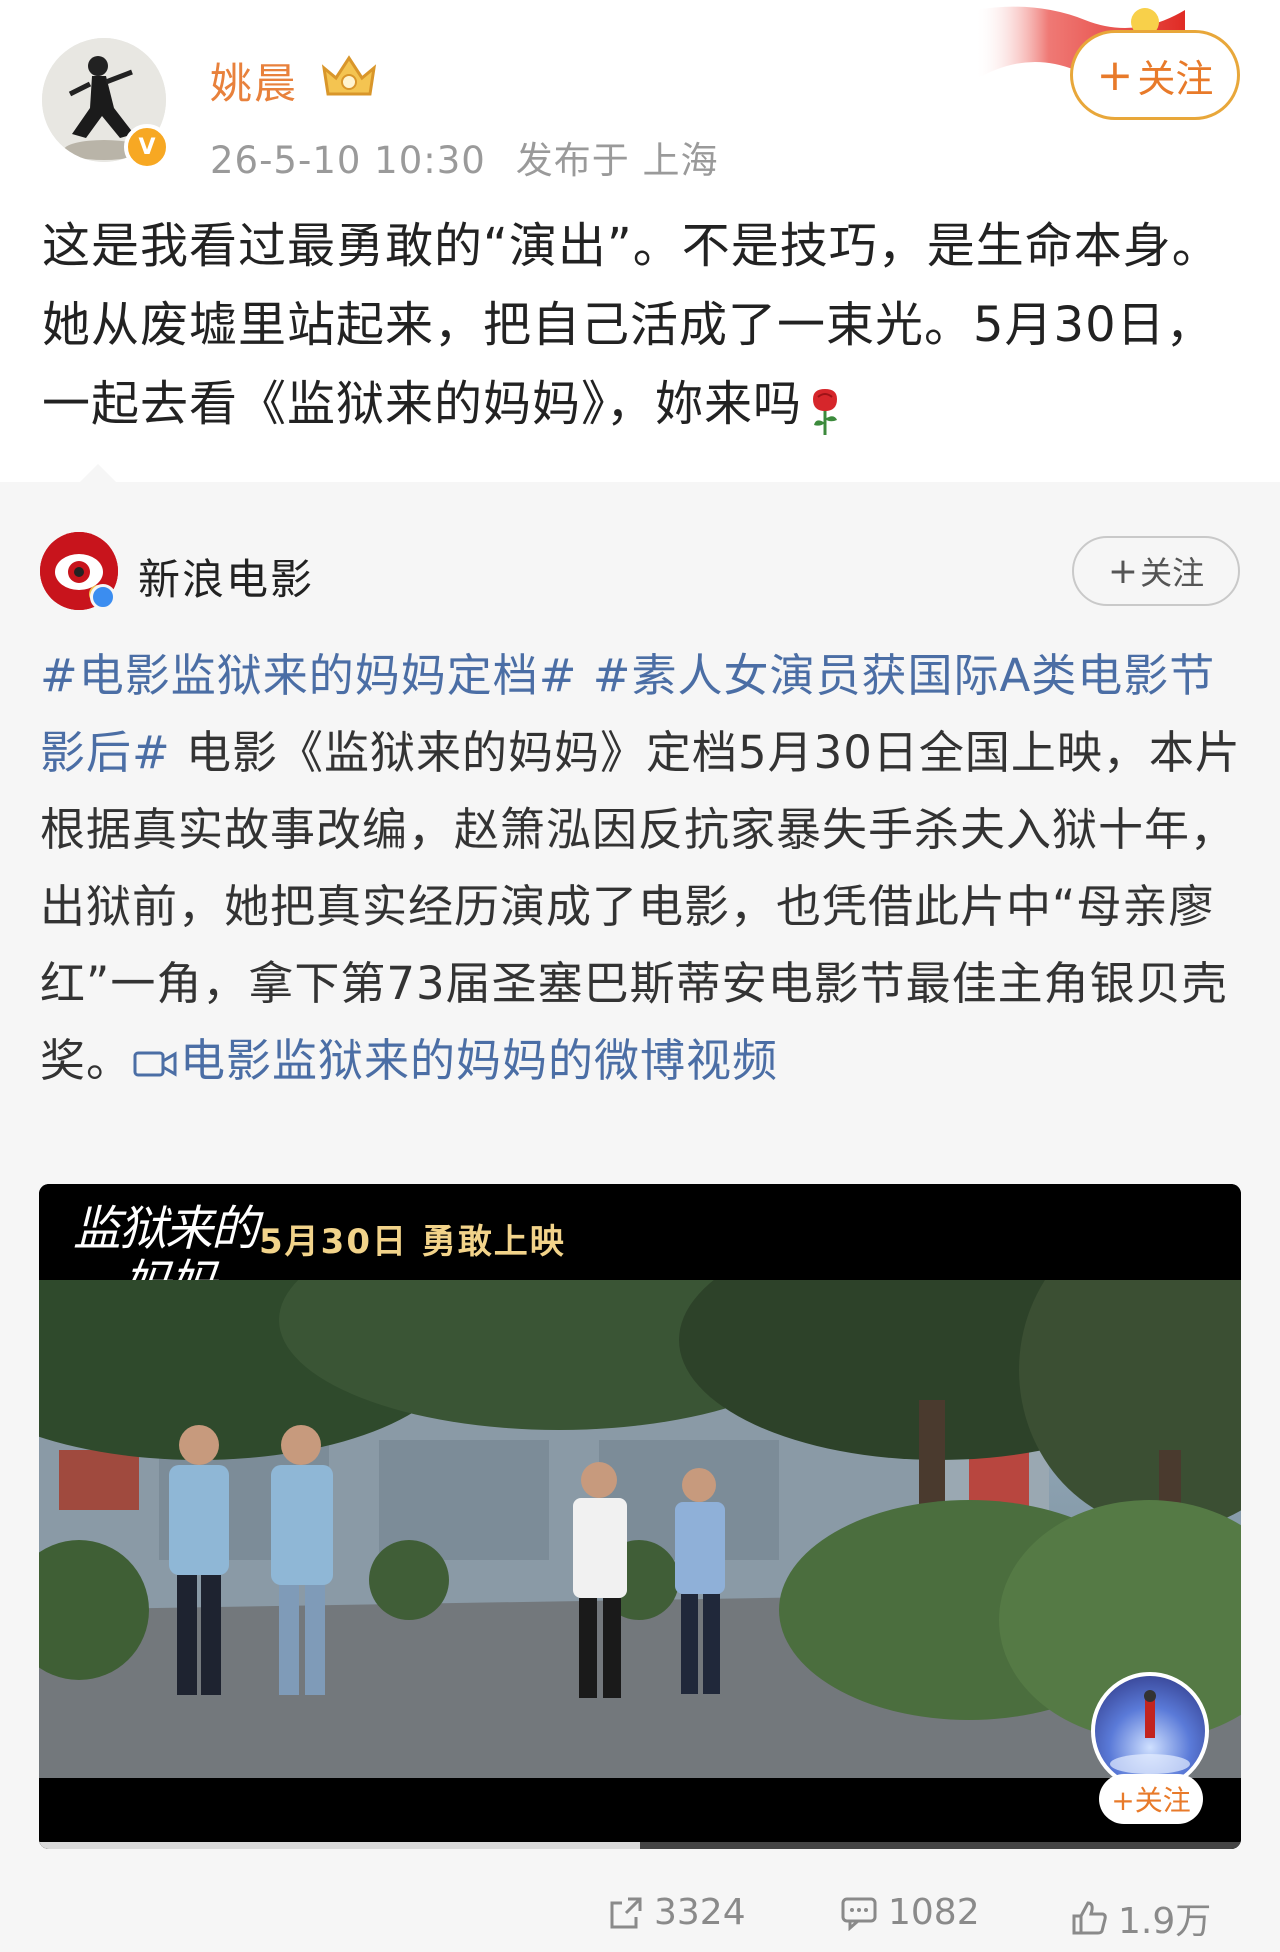 This screenshot has width=1280, height=1952. I want to click on like-action: 1.9万, so click(1140, 1918).